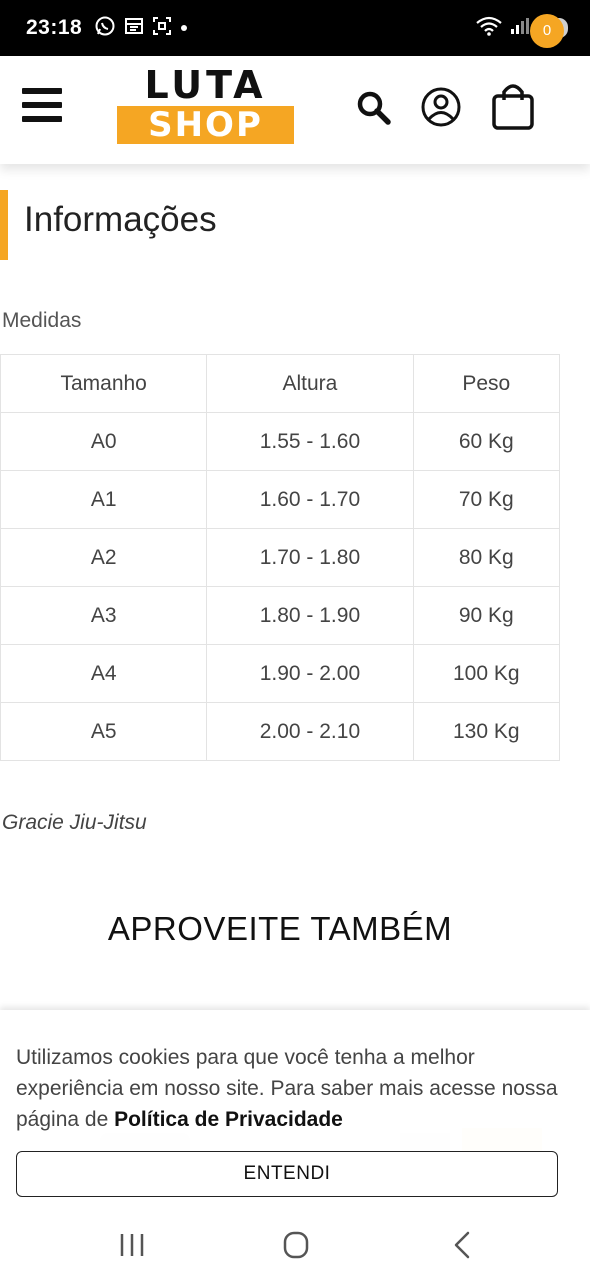  Describe the element at coordinates (295, 28) in the screenshot. I see `status-bar: 23:18 23` at that location.